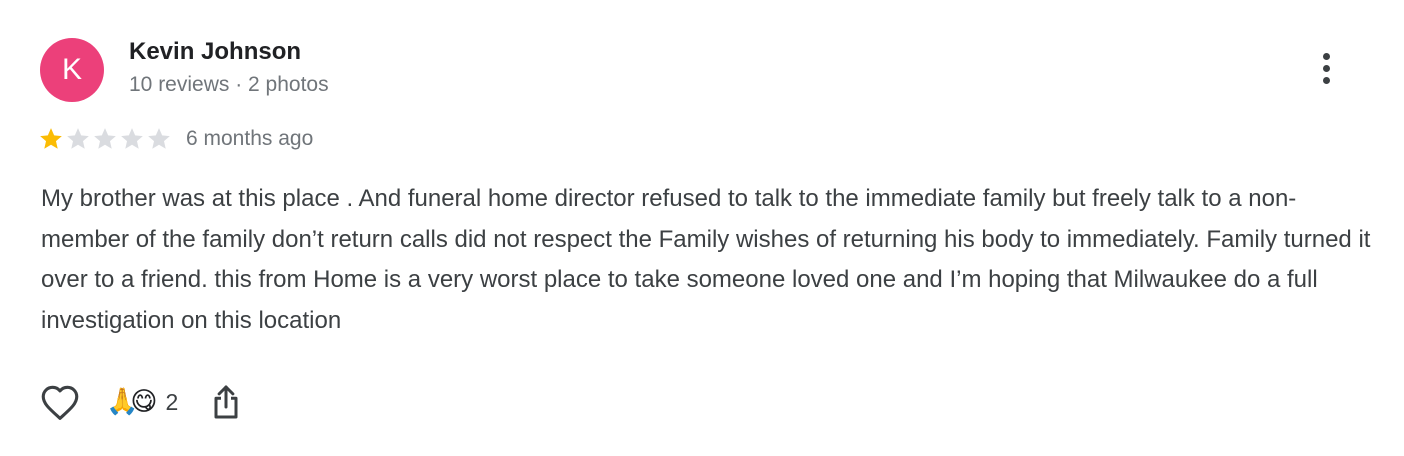 The image size is (1404, 456). I want to click on heart-outline-icon, so click(60, 402).